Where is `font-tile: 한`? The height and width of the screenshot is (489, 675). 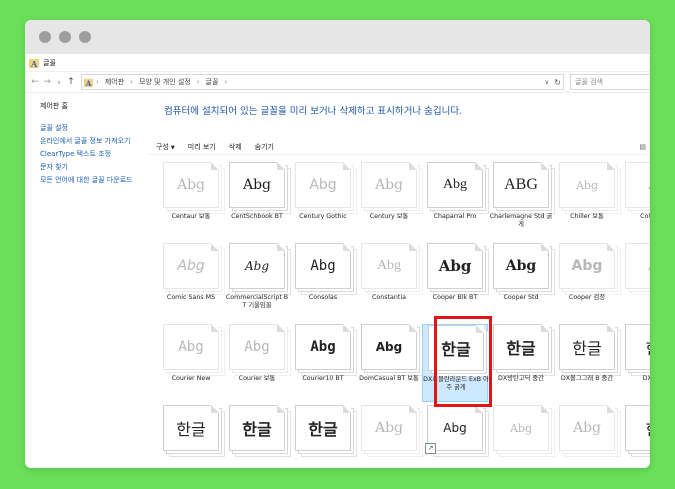
font-tile: 한 is located at coordinates (635, 436).